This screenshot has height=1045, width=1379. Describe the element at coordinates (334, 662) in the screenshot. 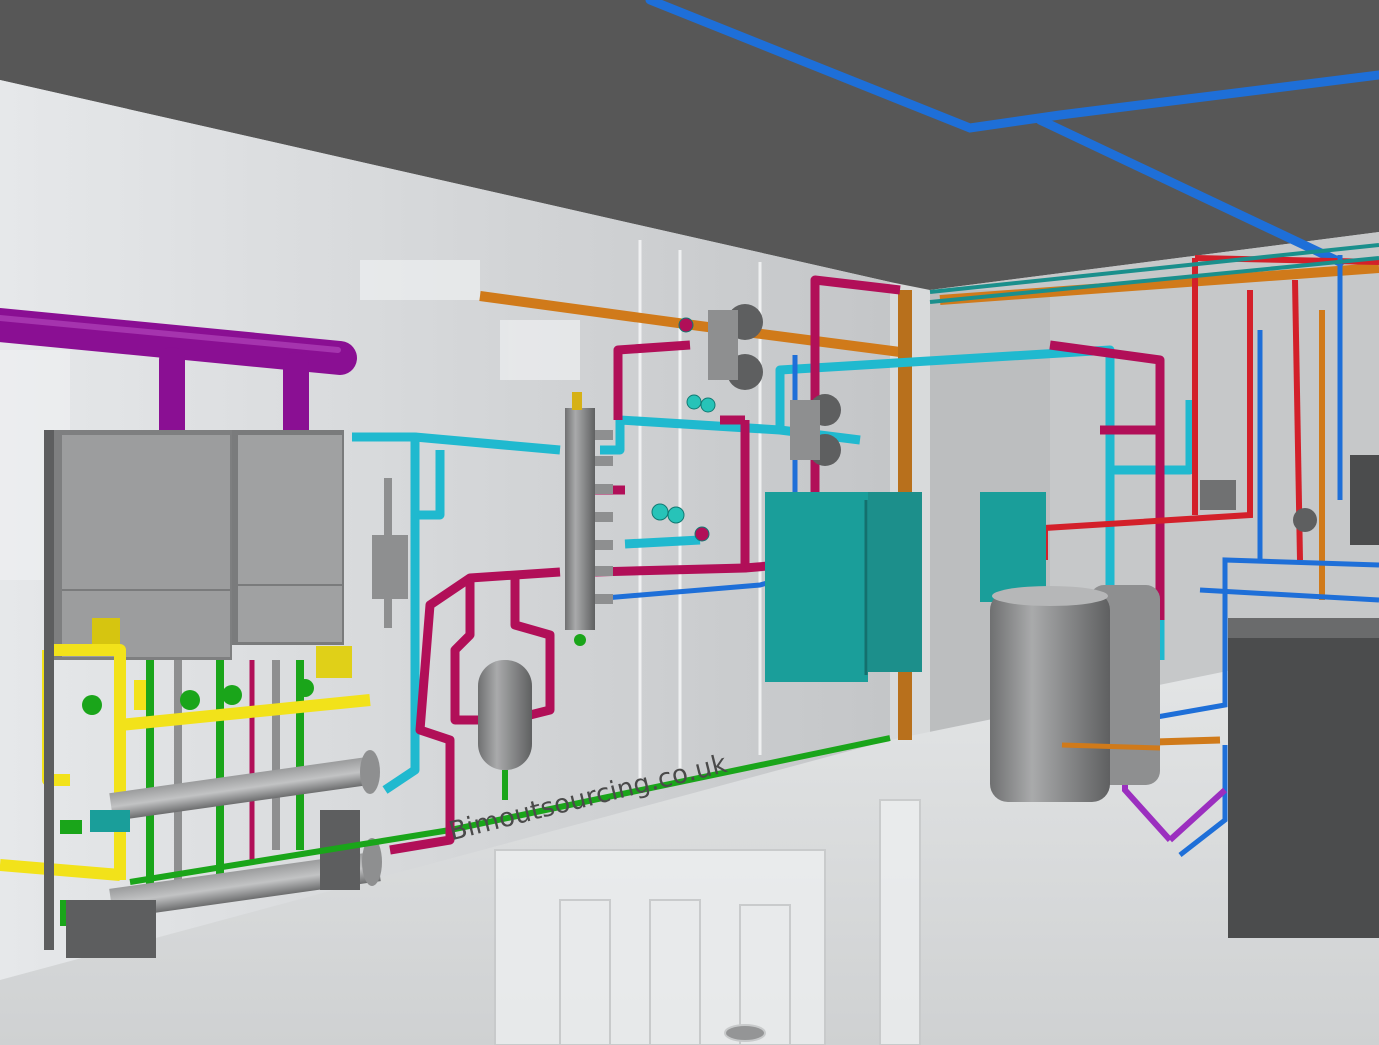

I see `gas-meter-icon` at that location.